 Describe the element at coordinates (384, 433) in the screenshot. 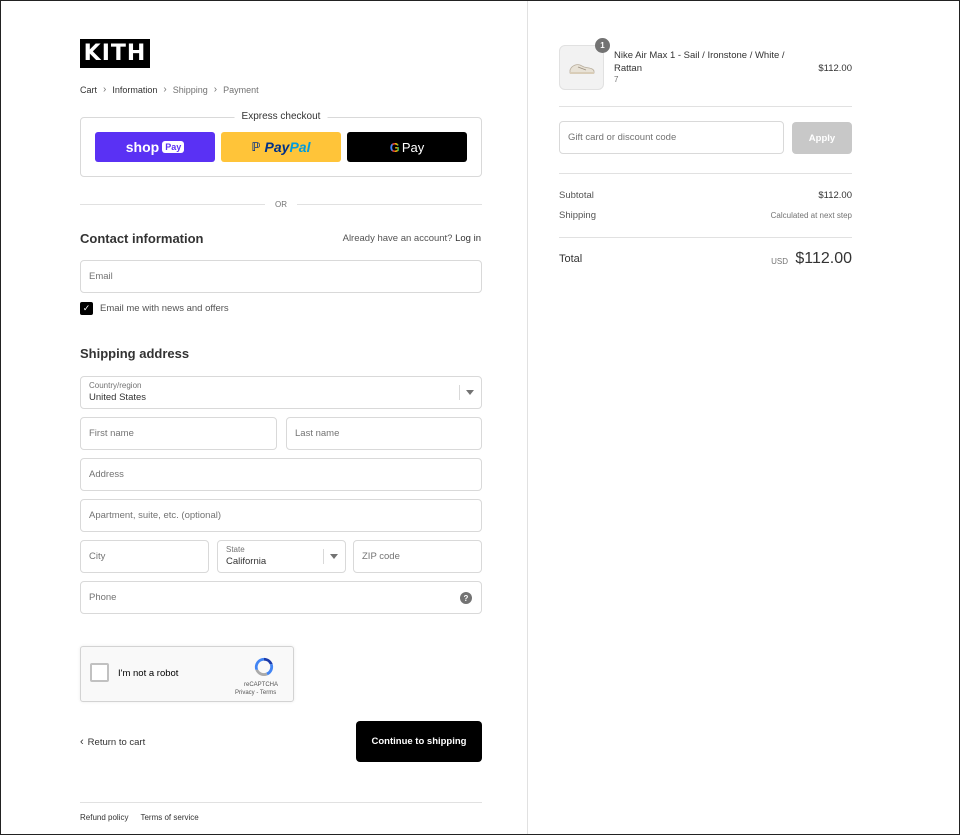

I see `last-name-field: Last name` at that location.